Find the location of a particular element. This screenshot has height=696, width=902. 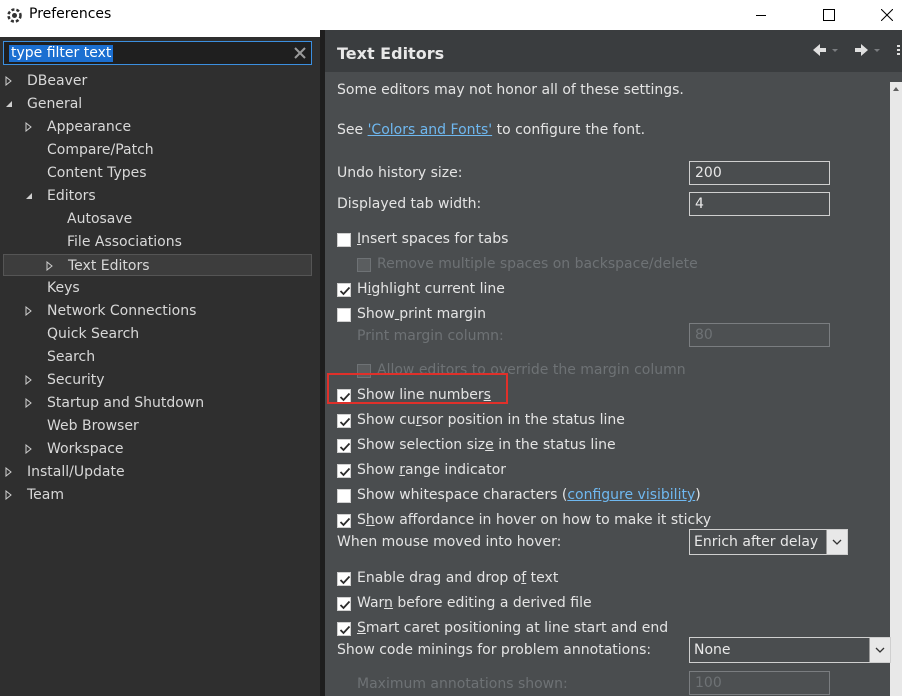

minimize-icon is located at coordinates (761, 15).